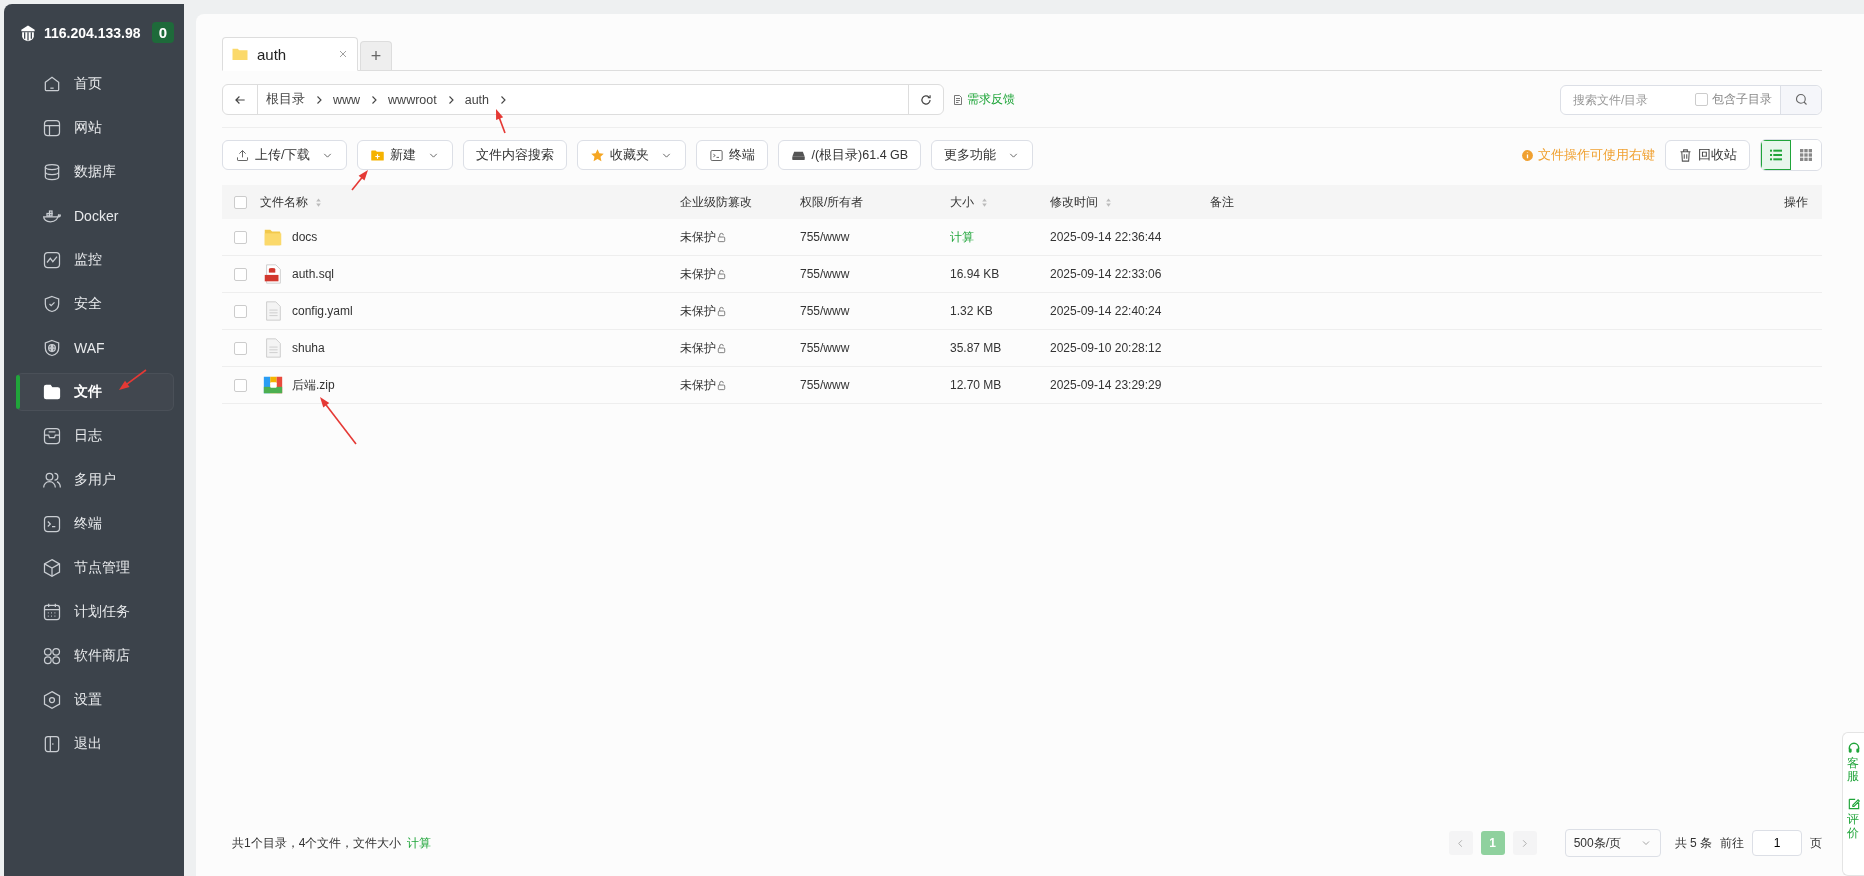 This screenshot has width=1864, height=876. I want to click on toolbar-button: 新建, so click(405, 155).